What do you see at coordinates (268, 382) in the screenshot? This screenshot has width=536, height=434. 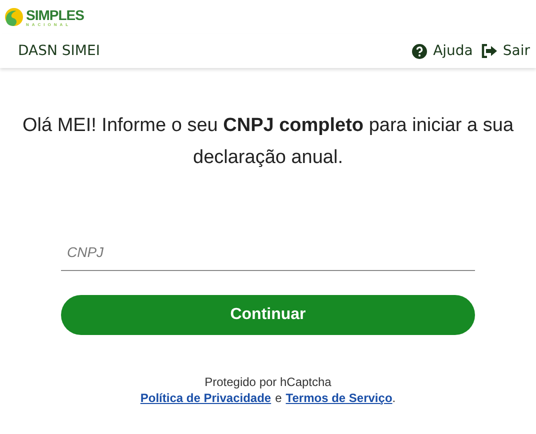 I see `captcha-note: Protegido por hCaptcha` at bounding box center [268, 382].